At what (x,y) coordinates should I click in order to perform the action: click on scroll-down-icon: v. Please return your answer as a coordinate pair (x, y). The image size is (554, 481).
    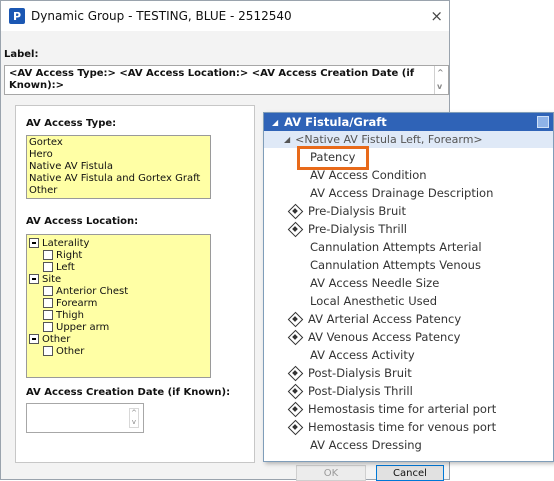
    Looking at the image, I should click on (439, 87).